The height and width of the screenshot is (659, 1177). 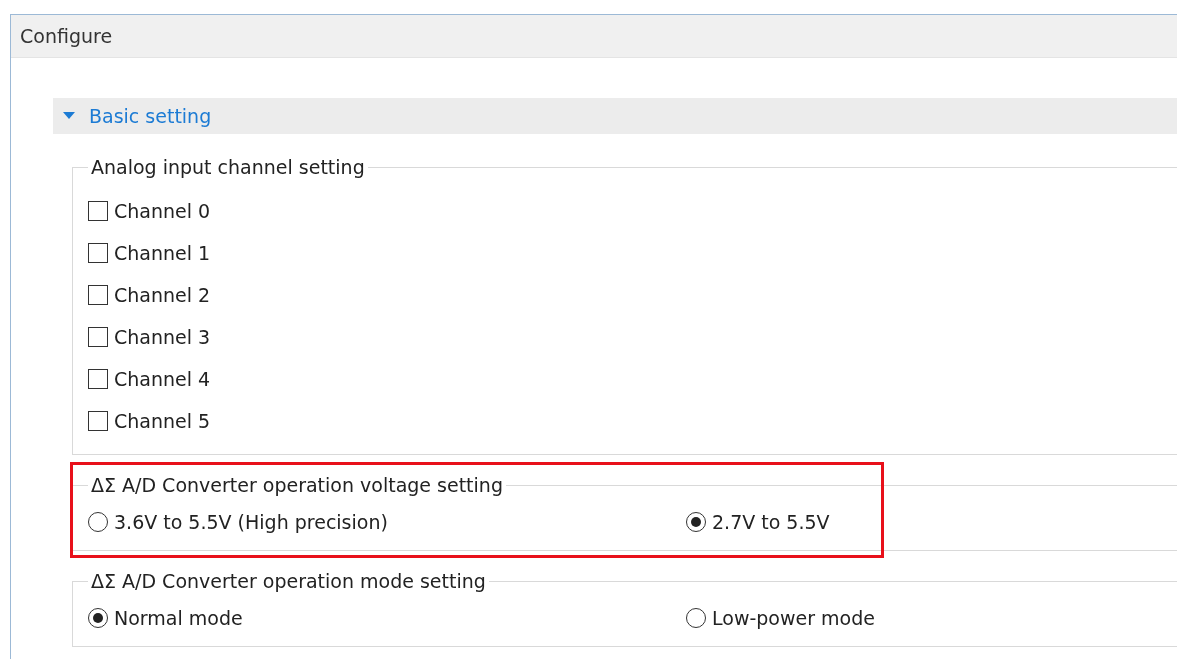 What do you see at coordinates (69, 116) in the screenshot?
I see `caret-icon` at bounding box center [69, 116].